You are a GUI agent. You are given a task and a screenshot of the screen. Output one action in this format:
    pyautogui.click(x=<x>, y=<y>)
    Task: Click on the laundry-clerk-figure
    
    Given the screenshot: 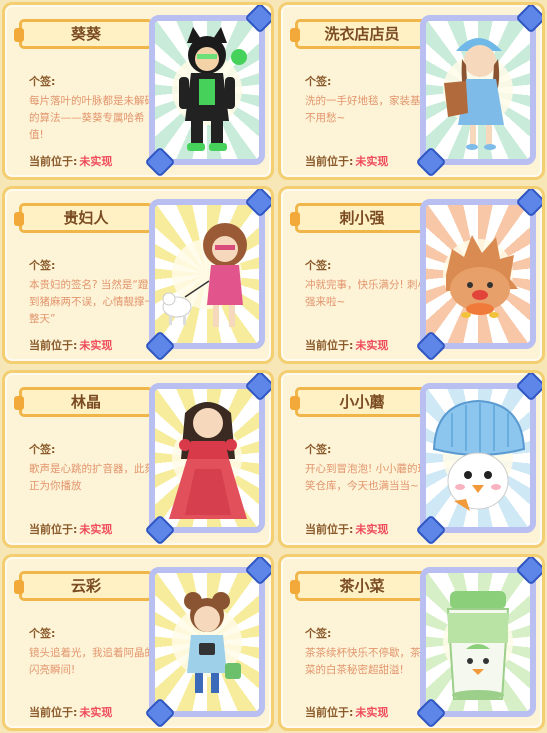 What is the action you would take?
    pyautogui.click(x=474, y=94)
    